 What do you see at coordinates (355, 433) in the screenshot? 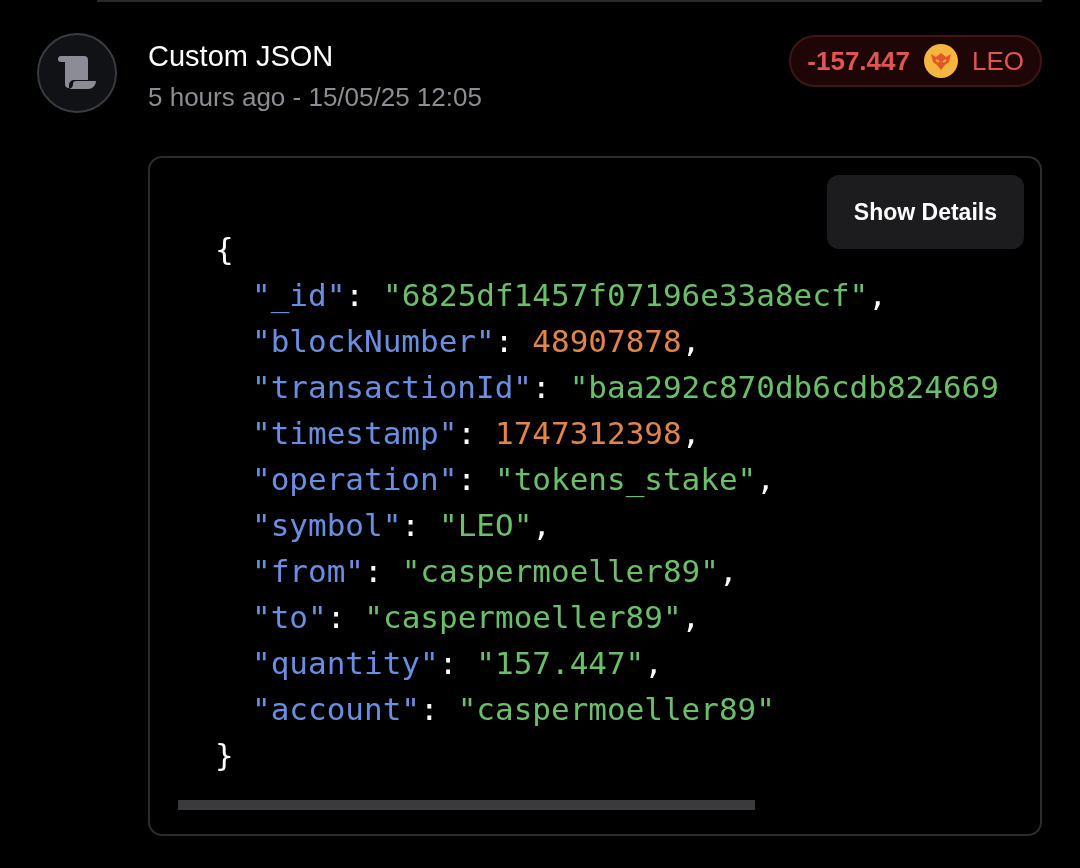
I see `json-key: "timestamp"` at bounding box center [355, 433].